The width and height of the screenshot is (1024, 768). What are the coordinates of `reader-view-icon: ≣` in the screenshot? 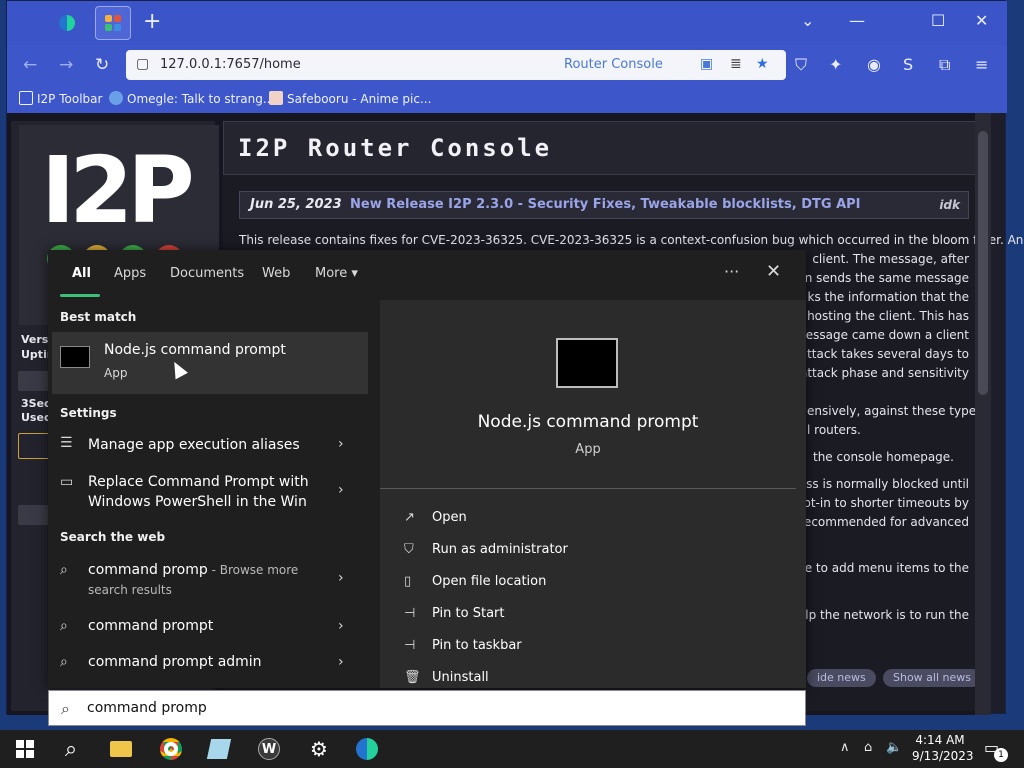 It's located at (736, 64).